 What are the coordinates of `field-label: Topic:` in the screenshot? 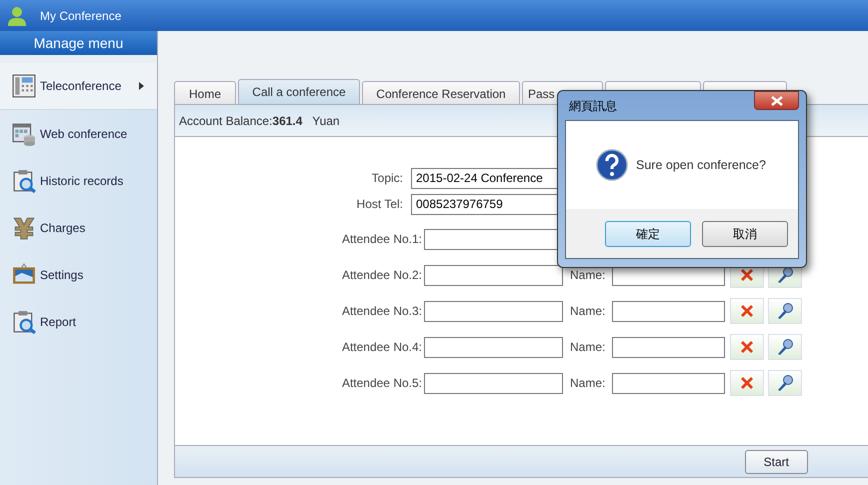 It's located at (387, 178).